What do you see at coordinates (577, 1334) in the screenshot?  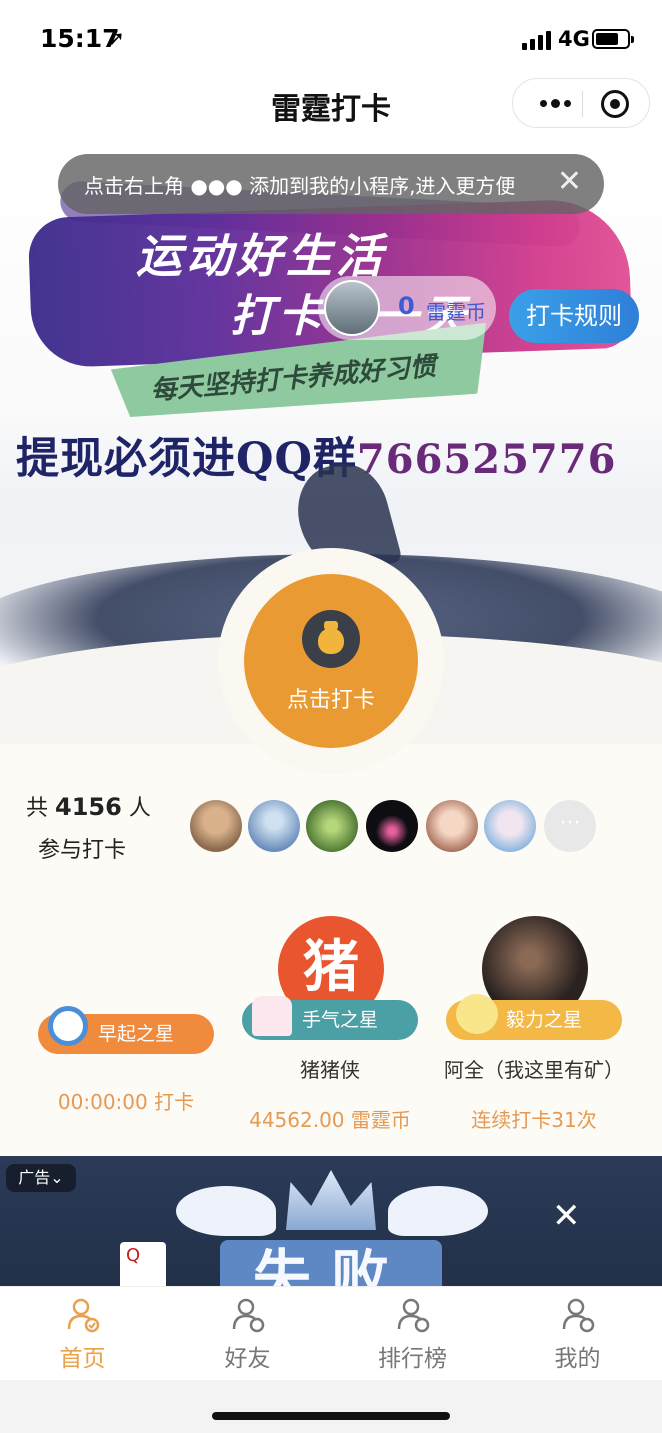 I see `tab-me: 我的` at bounding box center [577, 1334].